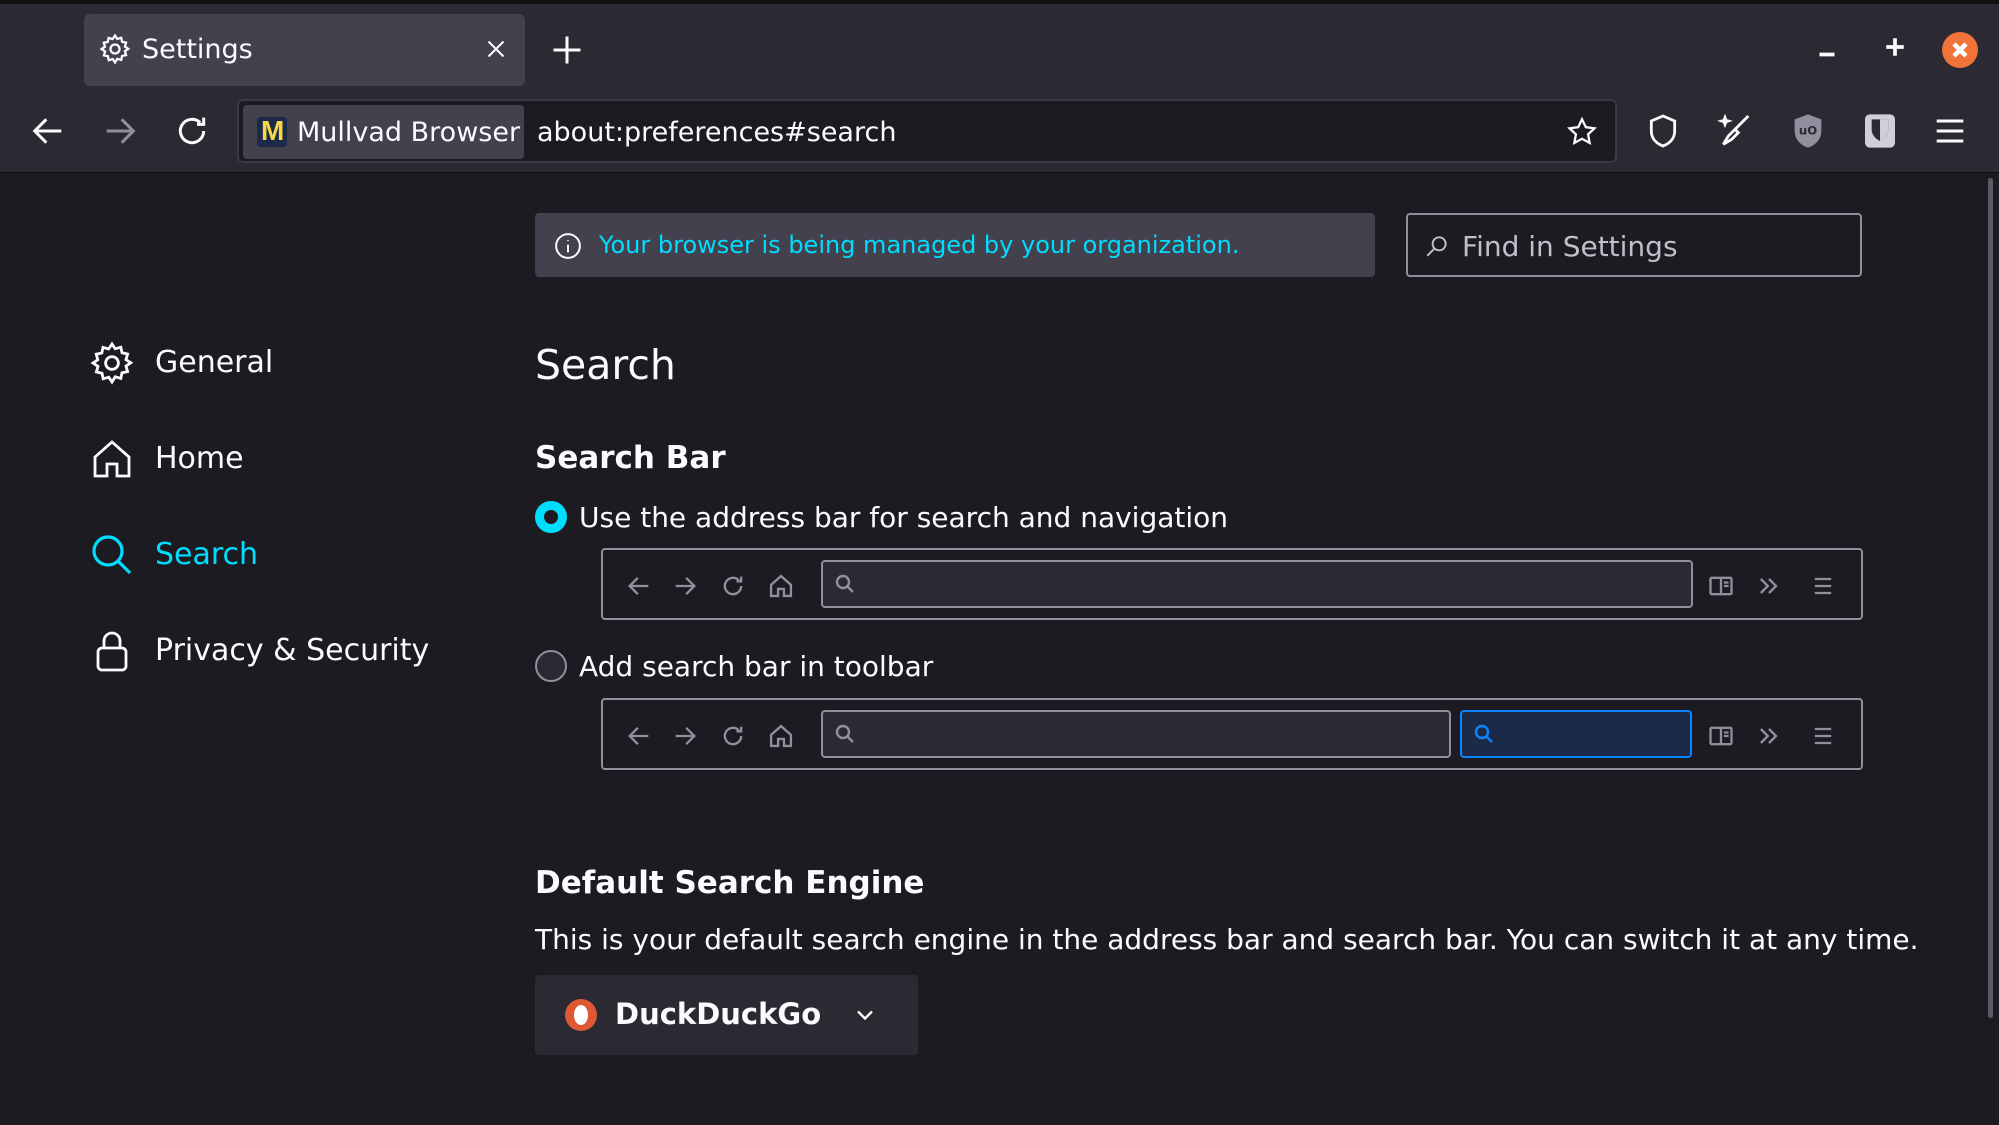 The image size is (1999, 1125). Describe the element at coordinates (581, 1015) in the screenshot. I see `duckduckgo-icon` at that location.